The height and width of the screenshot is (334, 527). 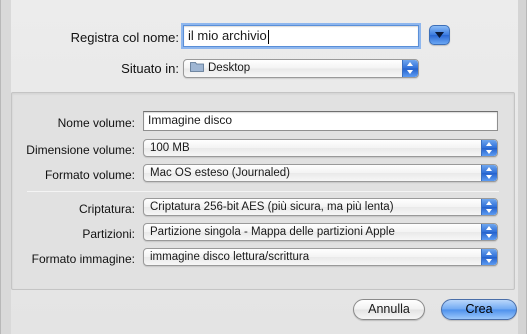 I want to click on volume-format-value: Mac OS esteso (Journaled), so click(x=220, y=173).